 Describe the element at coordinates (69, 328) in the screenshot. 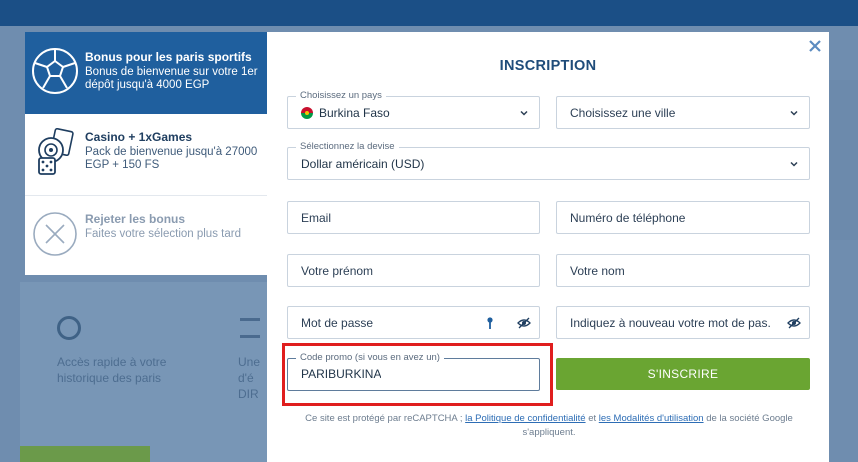

I see `history-icon` at that location.